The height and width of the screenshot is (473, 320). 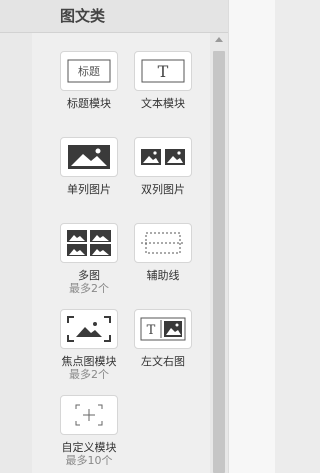 I want to click on module-text-left-pic-right-icon-box: T, so click(x=163, y=329).